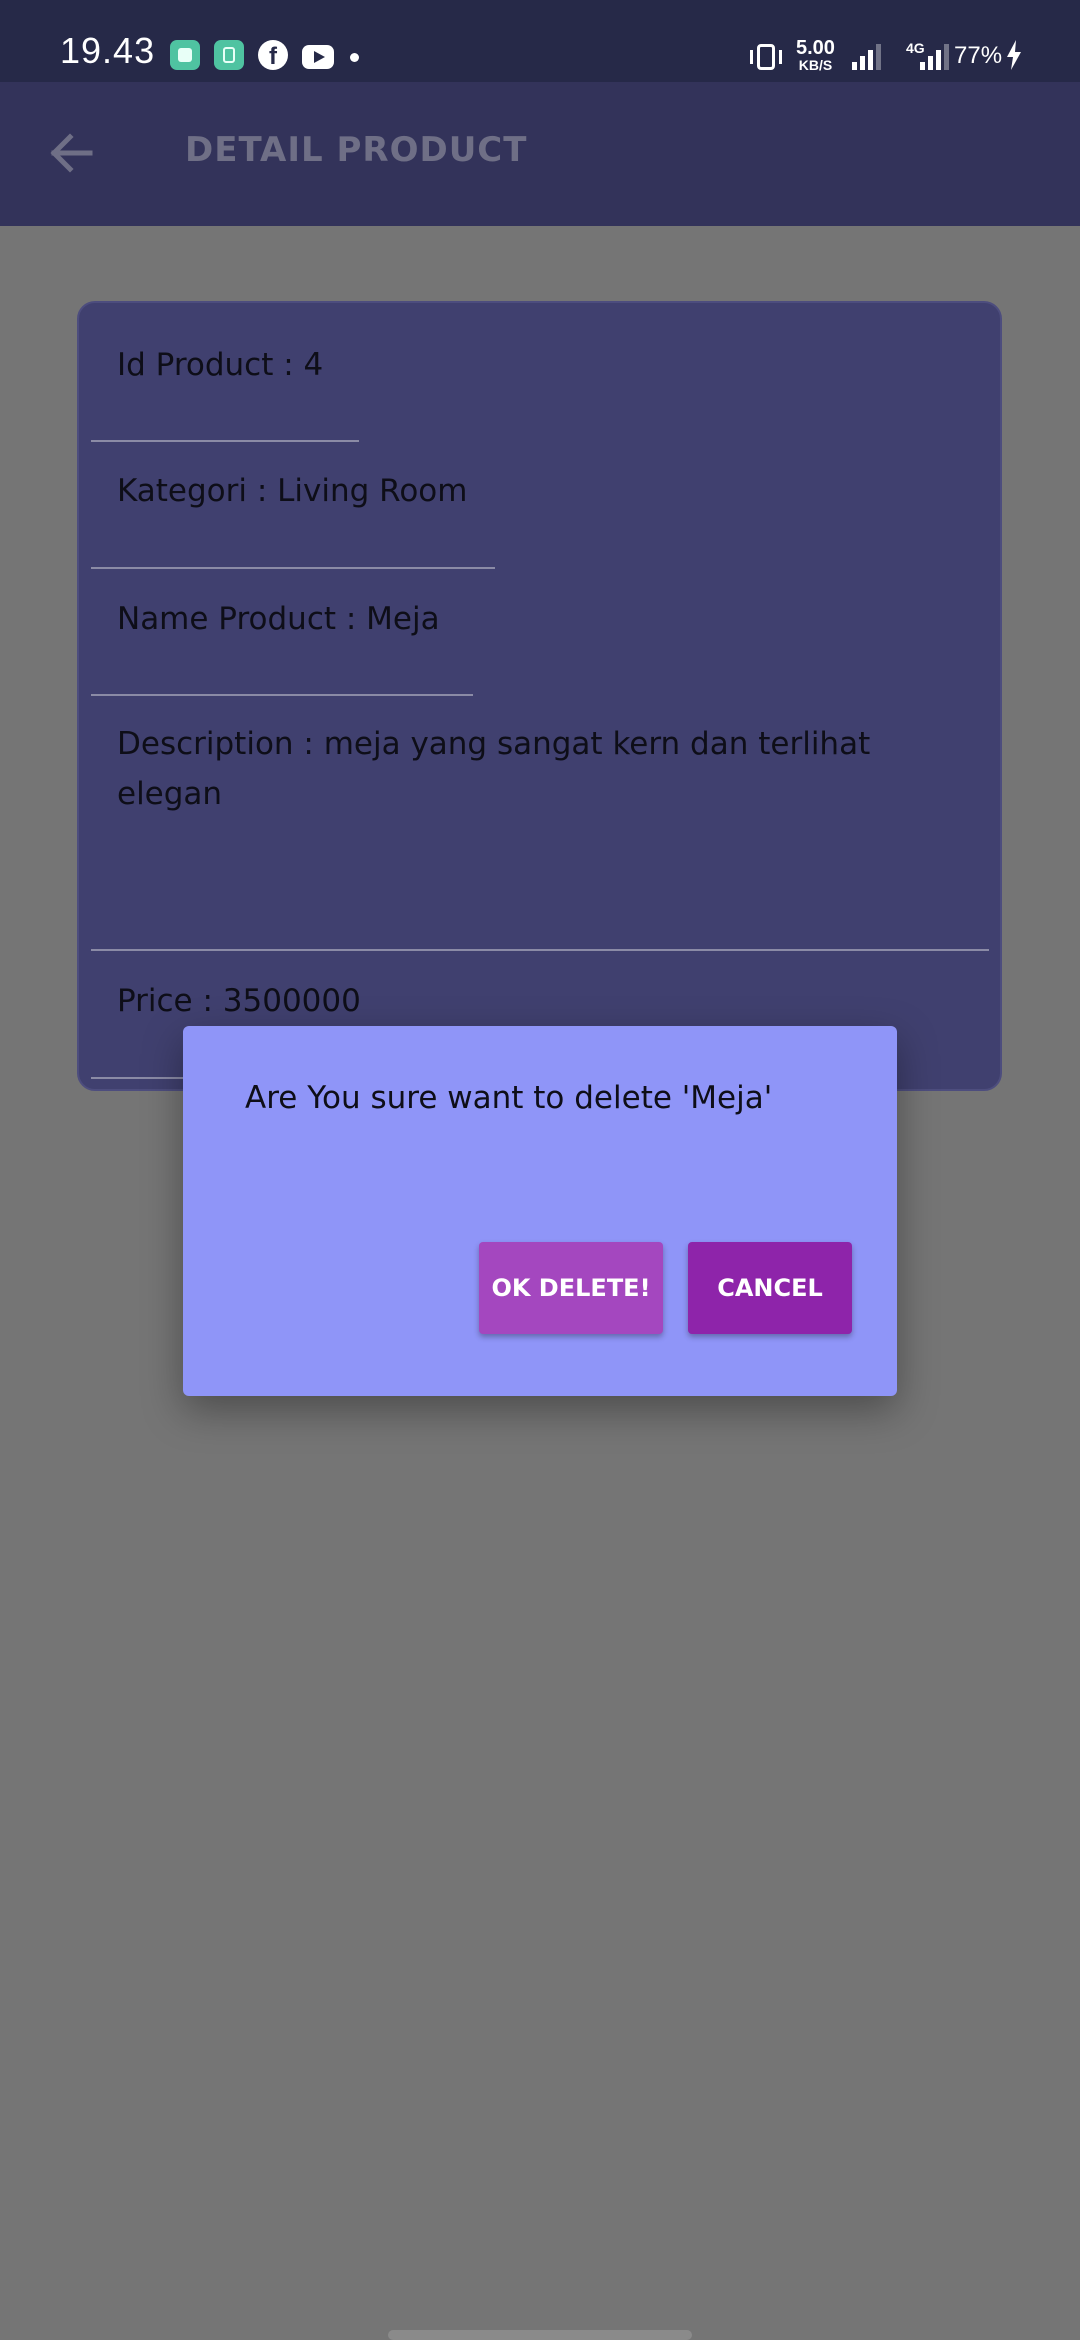 This screenshot has width=1080, height=2340. Describe the element at coordinates (356, 150) in the screenshot. I see `page-title: DETAIL PRODUCT` at that location.